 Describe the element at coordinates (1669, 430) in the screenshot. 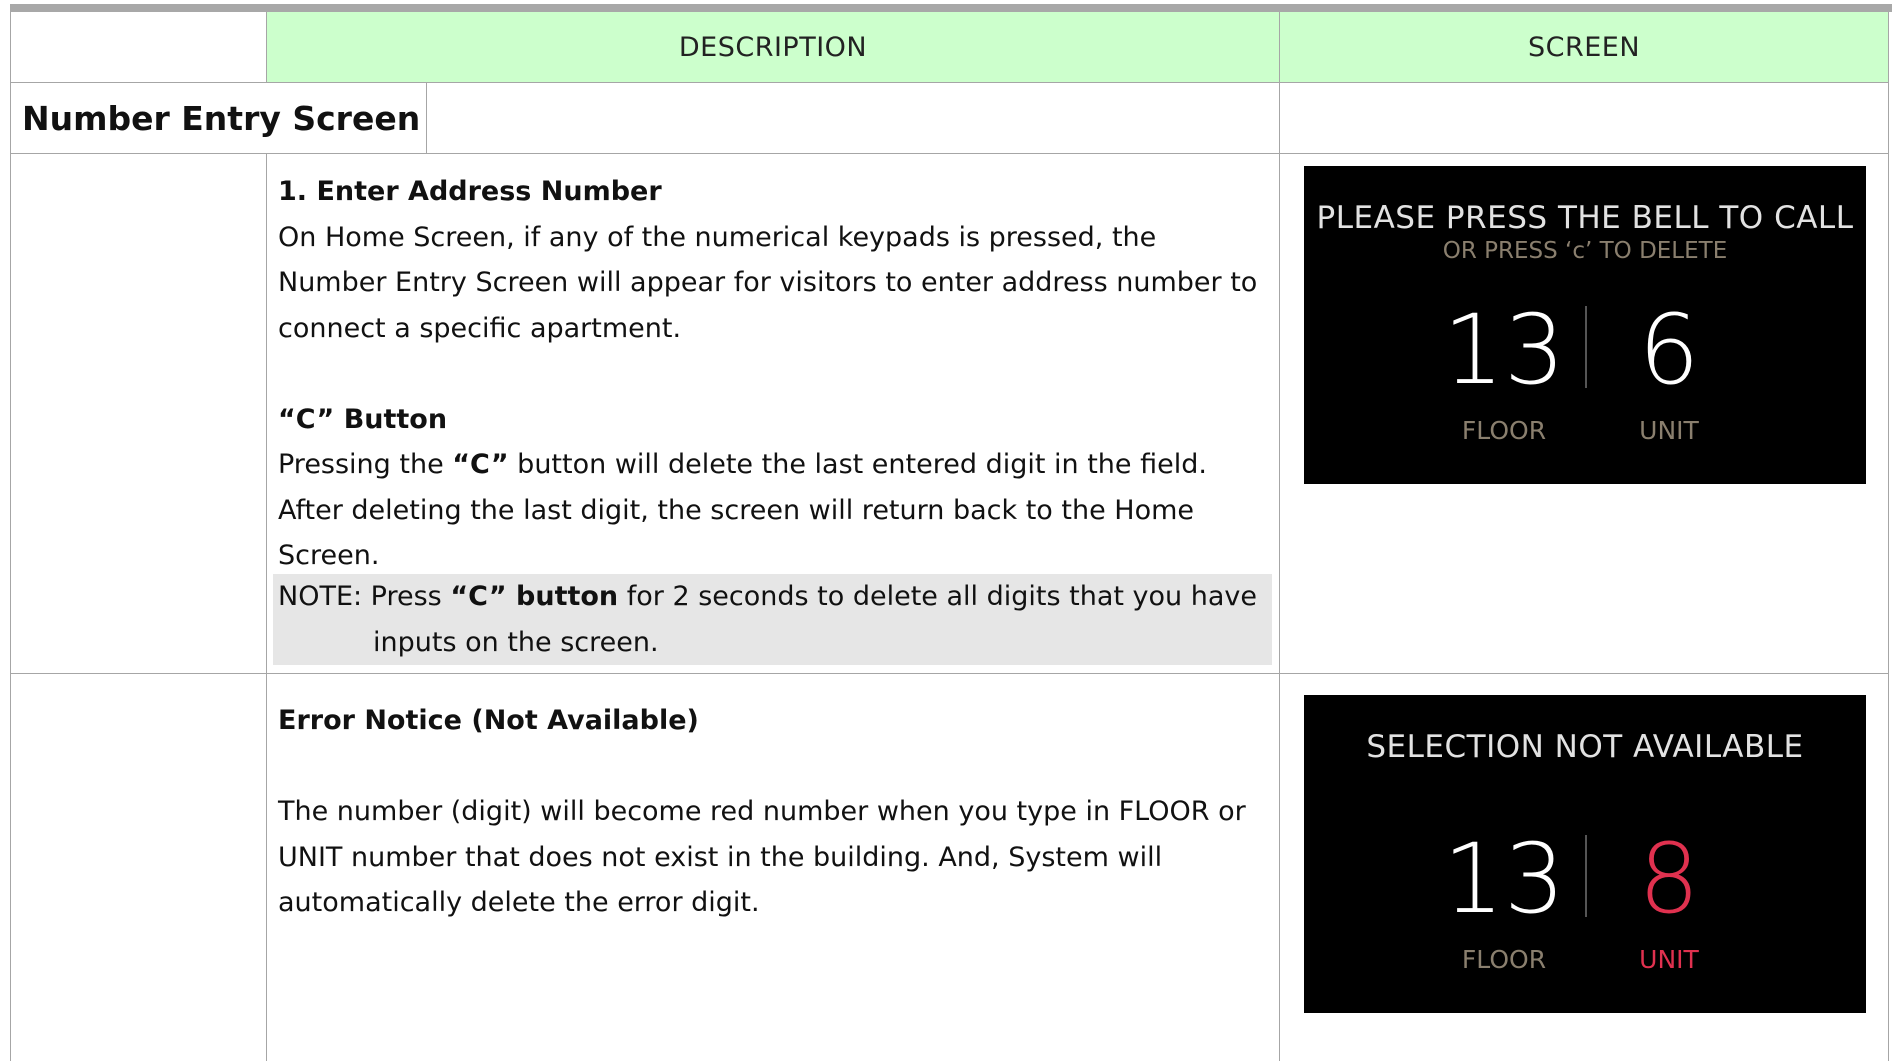

I see `unit-label: UNIT` at that location.